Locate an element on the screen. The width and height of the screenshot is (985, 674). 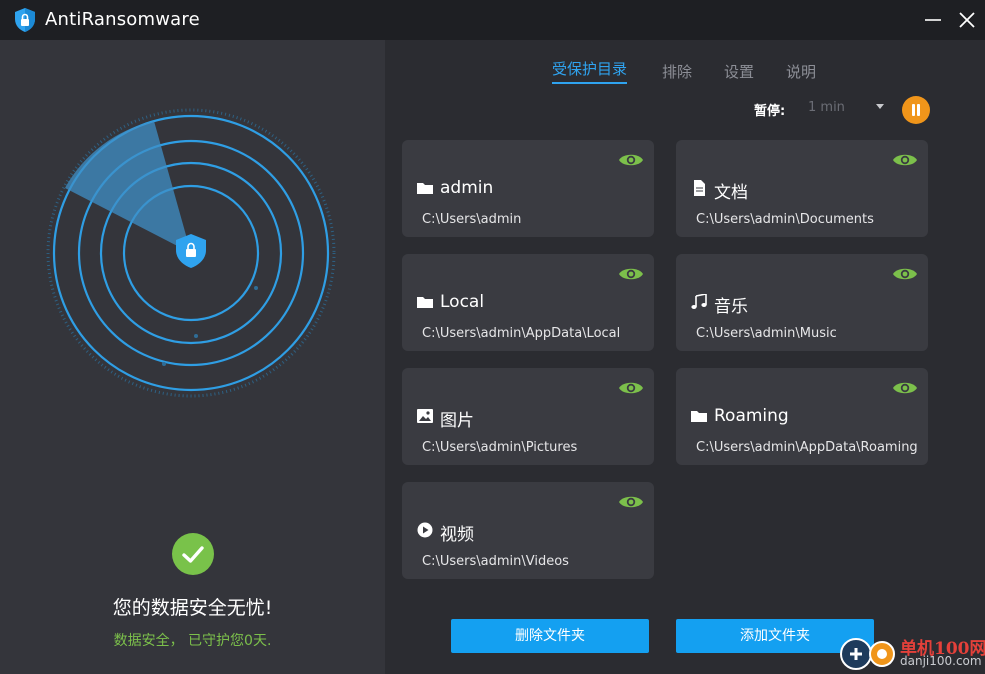
tab-exclusions: 排除 is located at coordinates (677, 71).